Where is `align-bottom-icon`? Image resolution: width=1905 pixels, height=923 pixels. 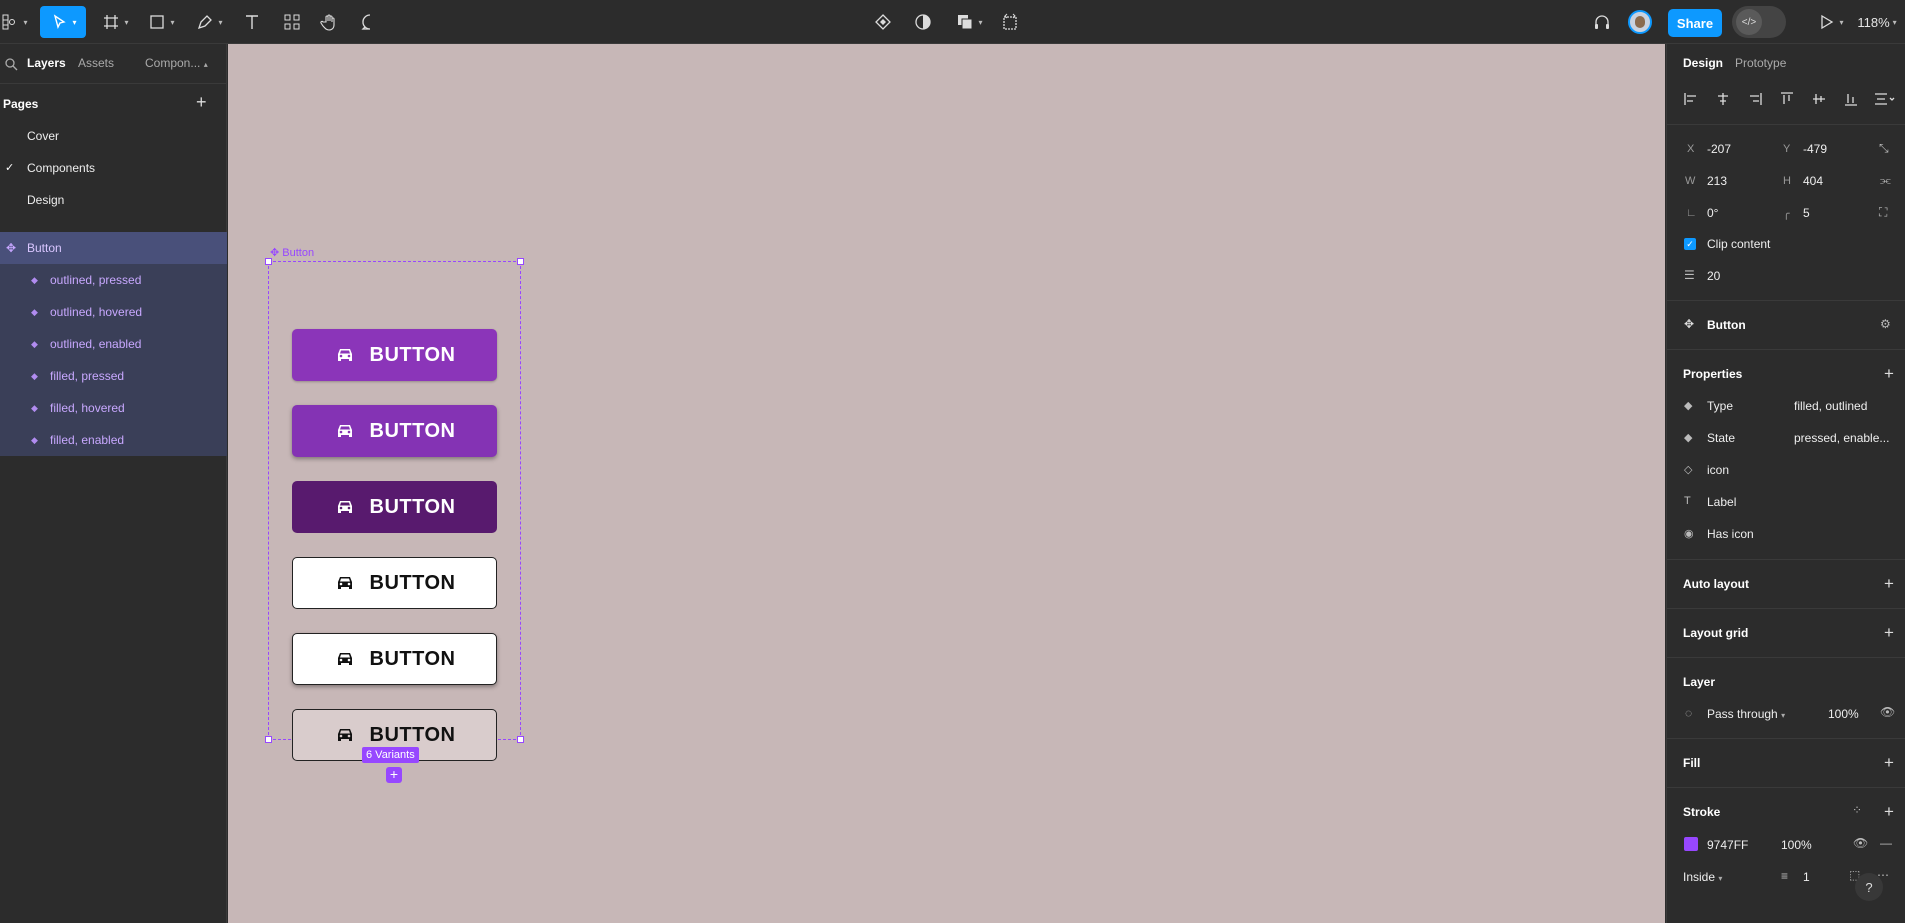
align-bottom-icon is located at coordinates (1851, 99).